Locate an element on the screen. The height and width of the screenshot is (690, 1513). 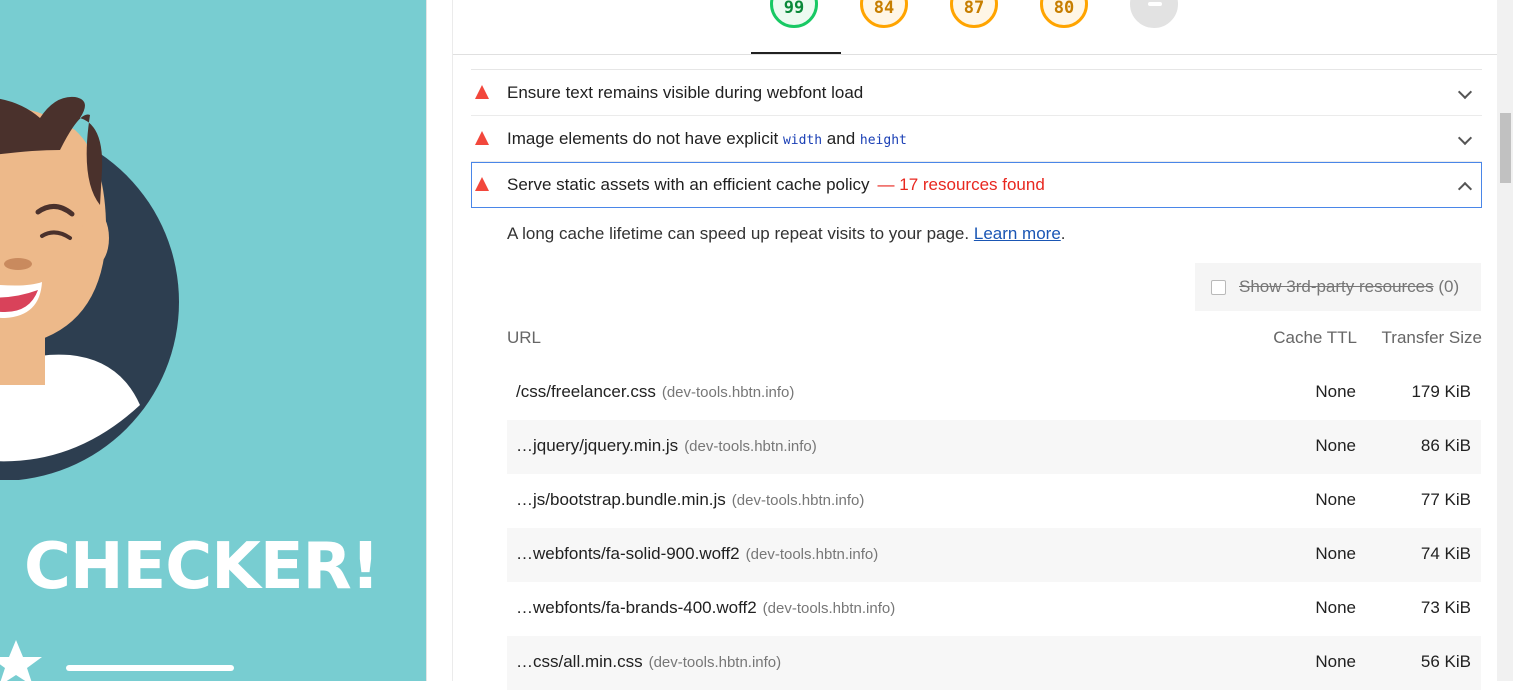
resource-path: …css/all.min.css is located at coordinates (579, 661).